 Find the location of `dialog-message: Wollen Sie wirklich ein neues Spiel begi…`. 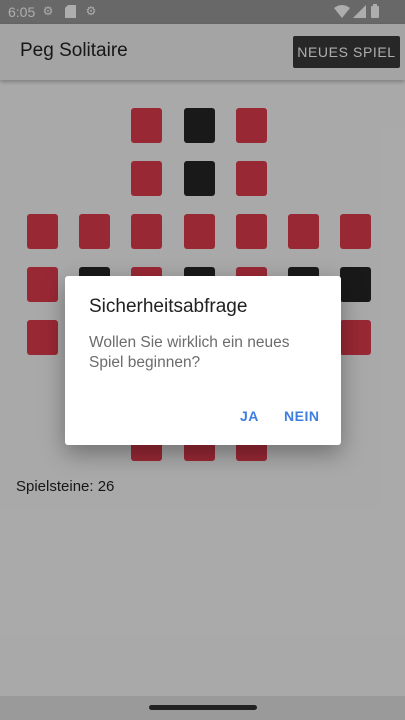

dialog-message: Wollen Sie wirklich ein neues Spiel begi… is located at coordinates (189, 352).